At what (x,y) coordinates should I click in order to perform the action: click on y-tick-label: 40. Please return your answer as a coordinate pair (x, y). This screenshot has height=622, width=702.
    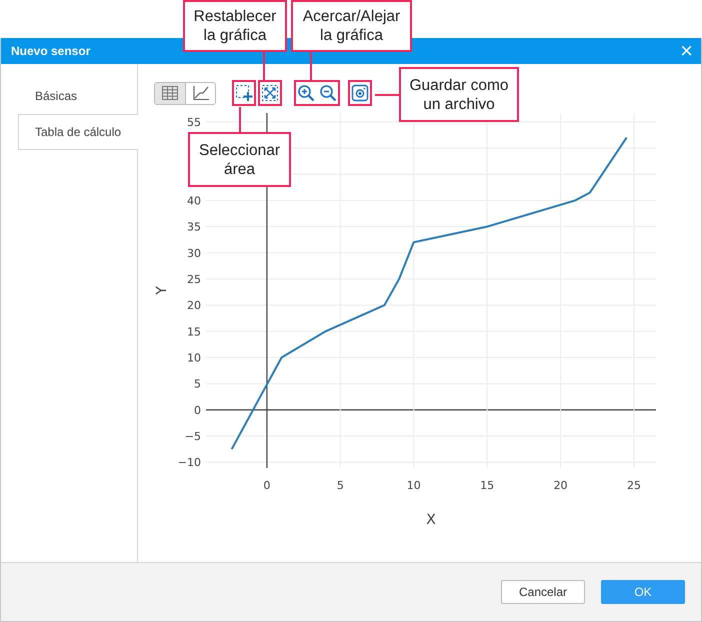
    Looking at the image, I should click on (194, 201).